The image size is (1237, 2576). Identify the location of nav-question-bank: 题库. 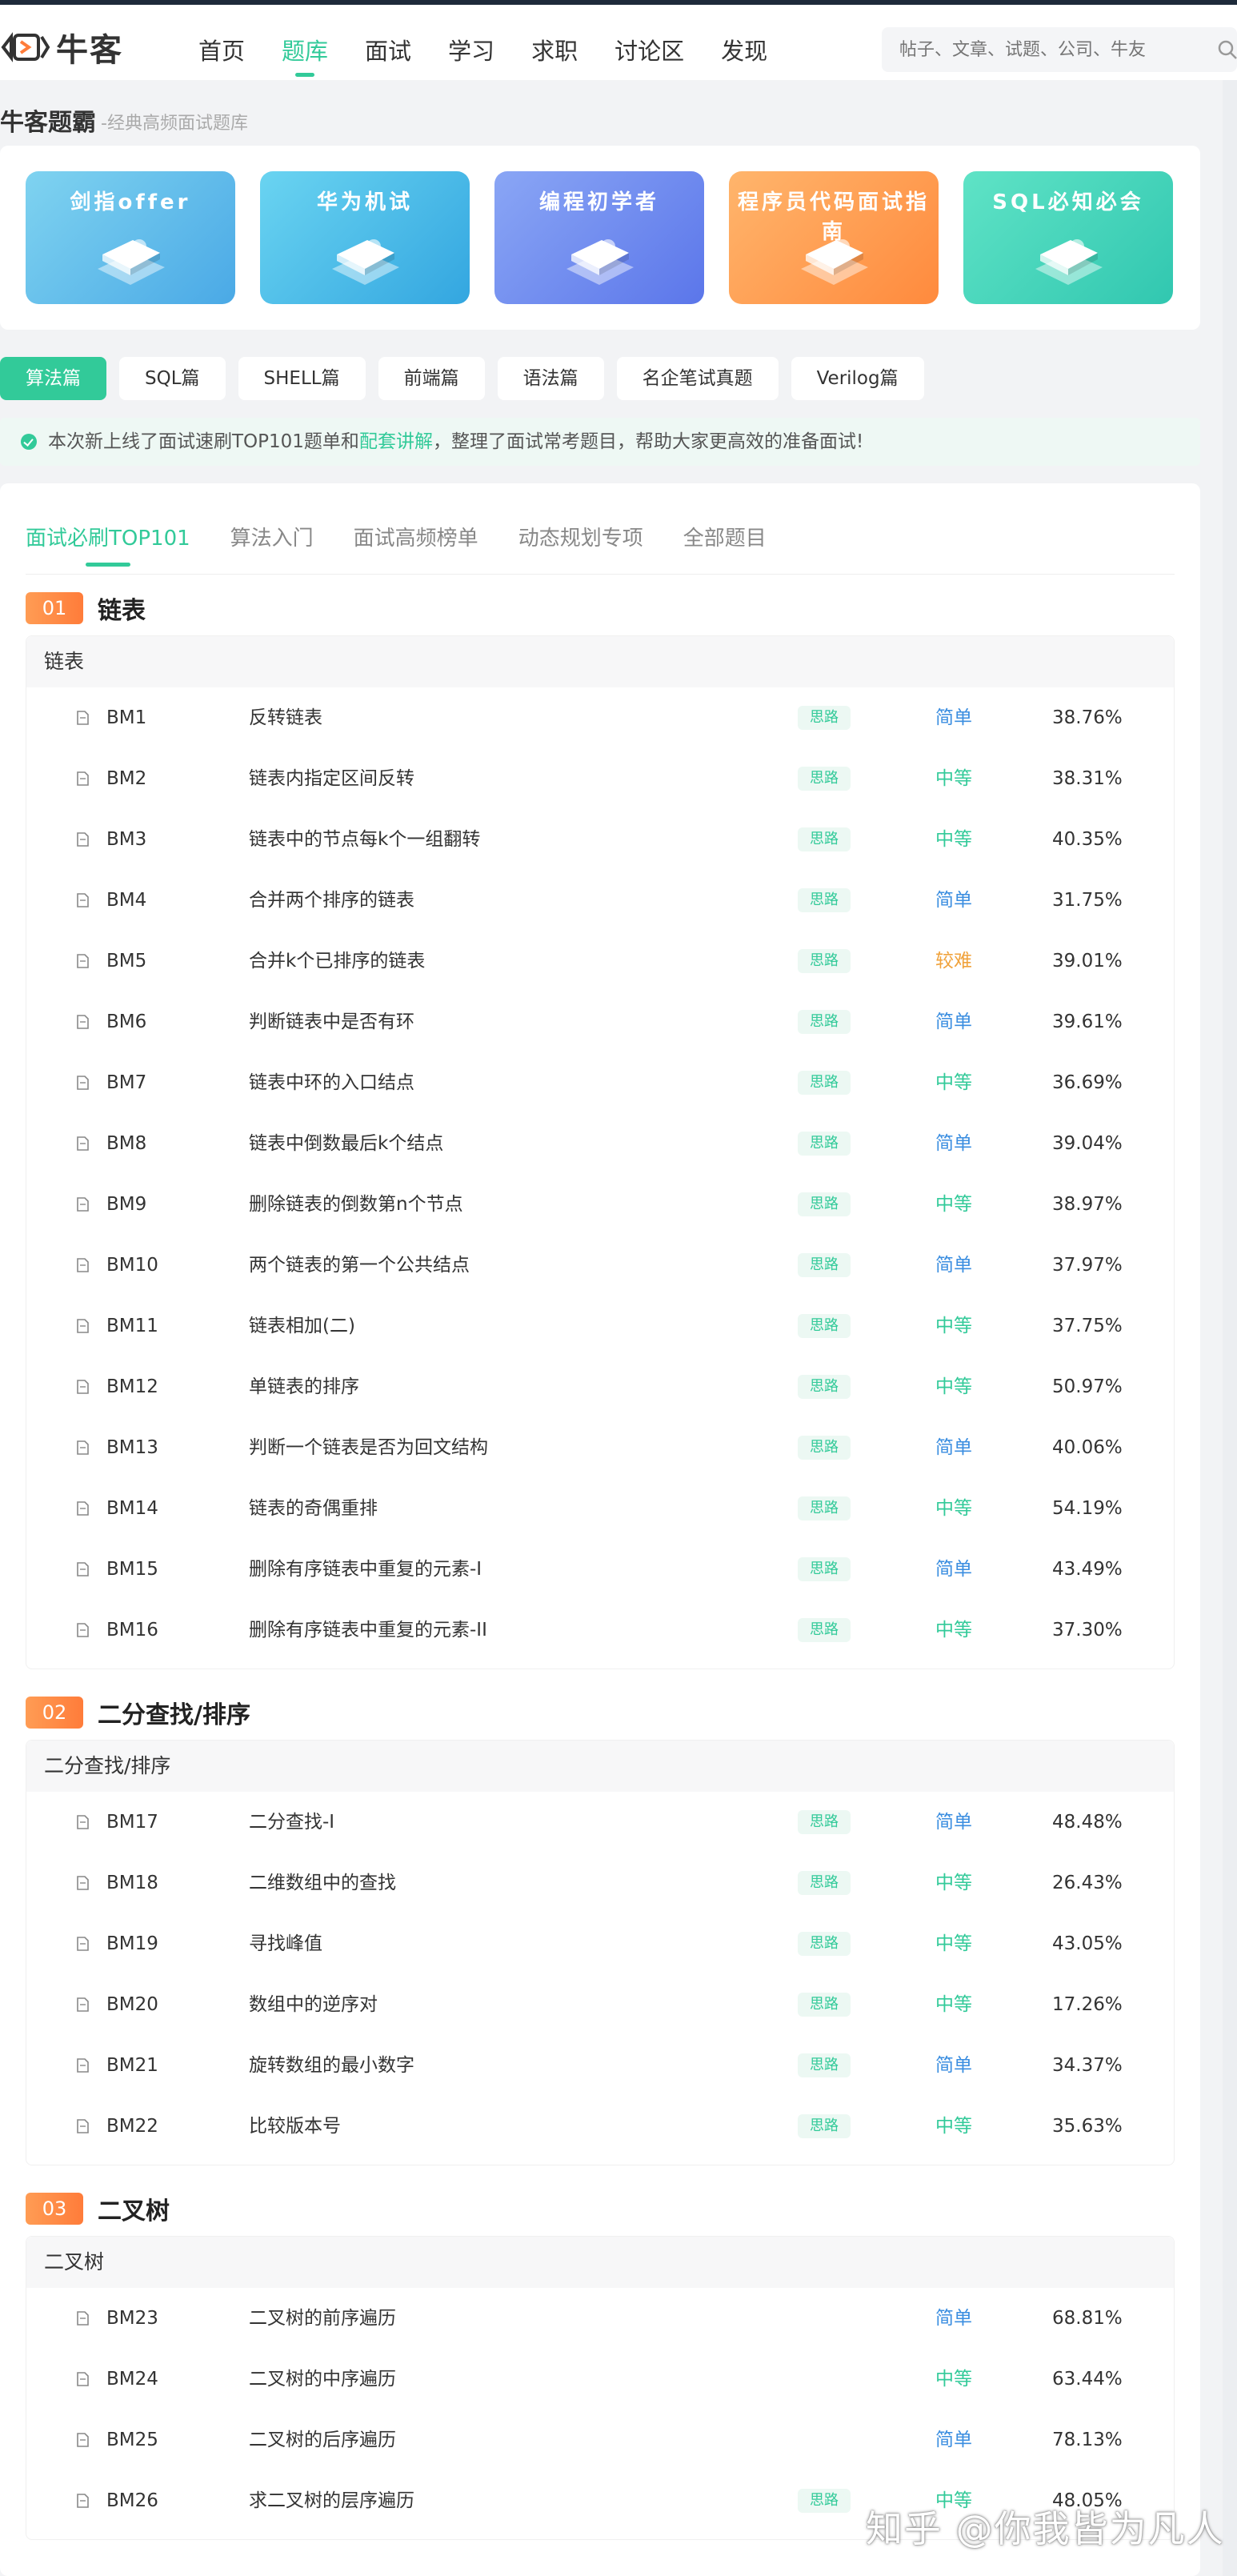
(305, 53).